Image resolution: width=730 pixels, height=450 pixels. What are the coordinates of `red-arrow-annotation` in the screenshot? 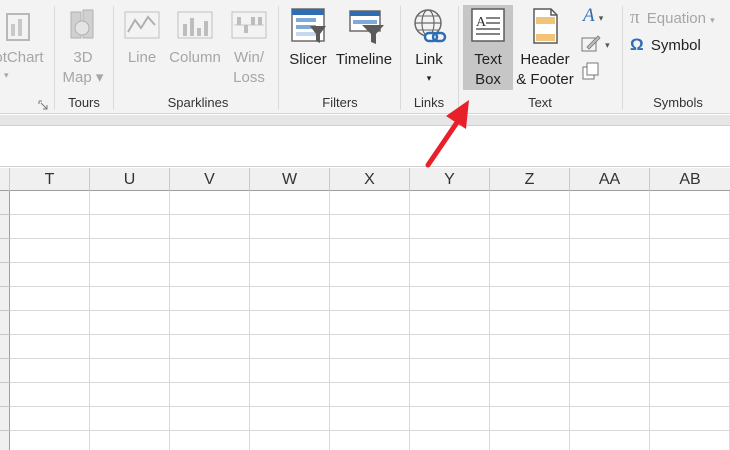 It's located at (447, 134).